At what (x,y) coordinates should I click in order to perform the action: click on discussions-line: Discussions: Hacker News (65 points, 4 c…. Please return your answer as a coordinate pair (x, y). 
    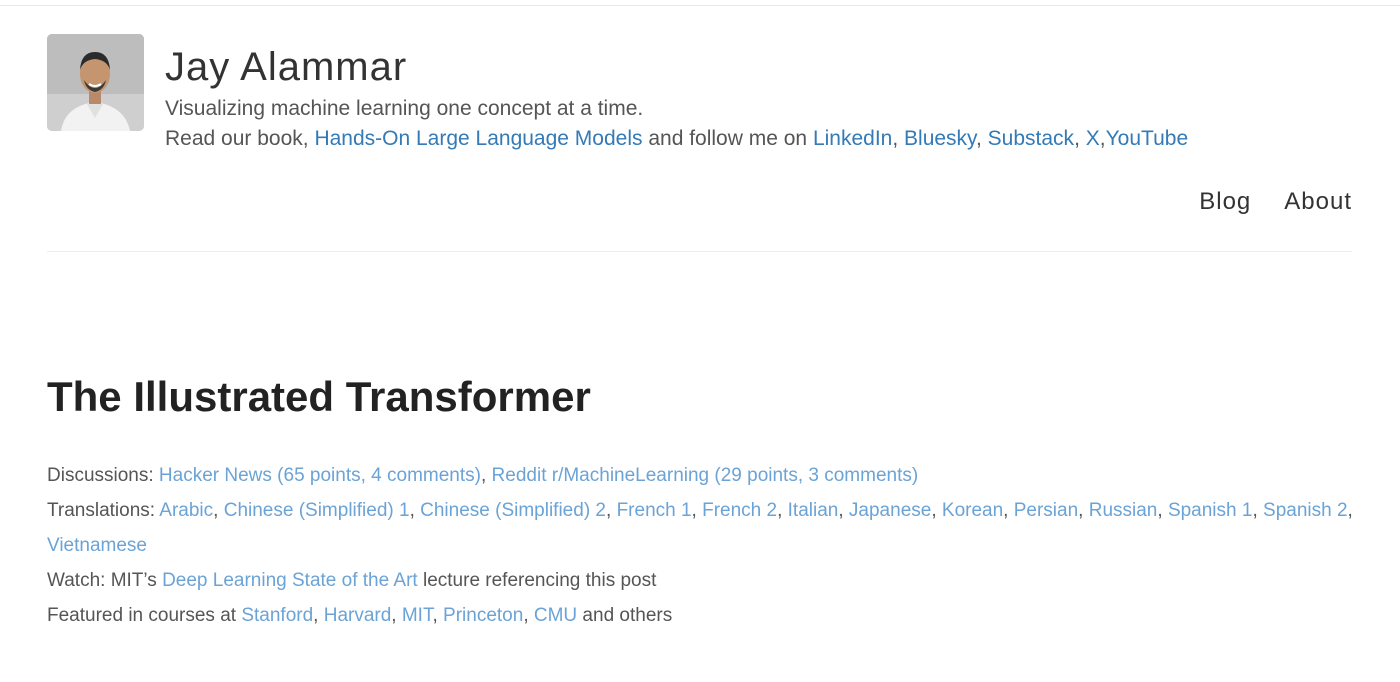
    Looking at the image, I should click on (483, 475).